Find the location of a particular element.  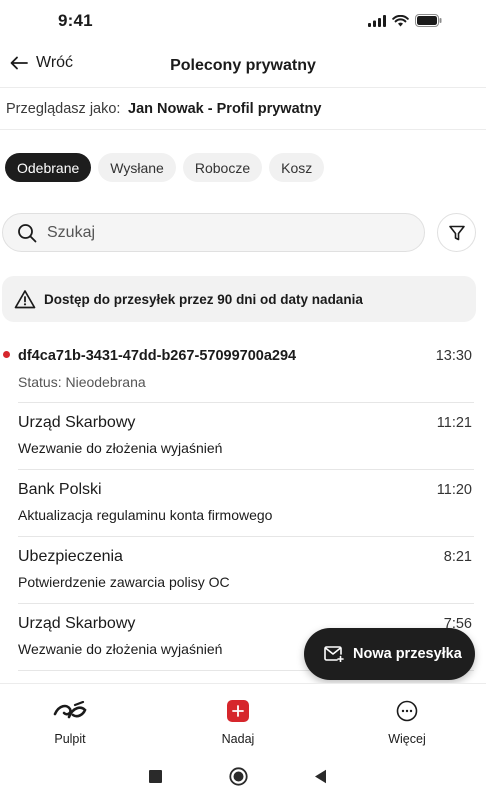

bottom-nav: Pulpit Nadaj Więcej is located at coordinates (243, 719).